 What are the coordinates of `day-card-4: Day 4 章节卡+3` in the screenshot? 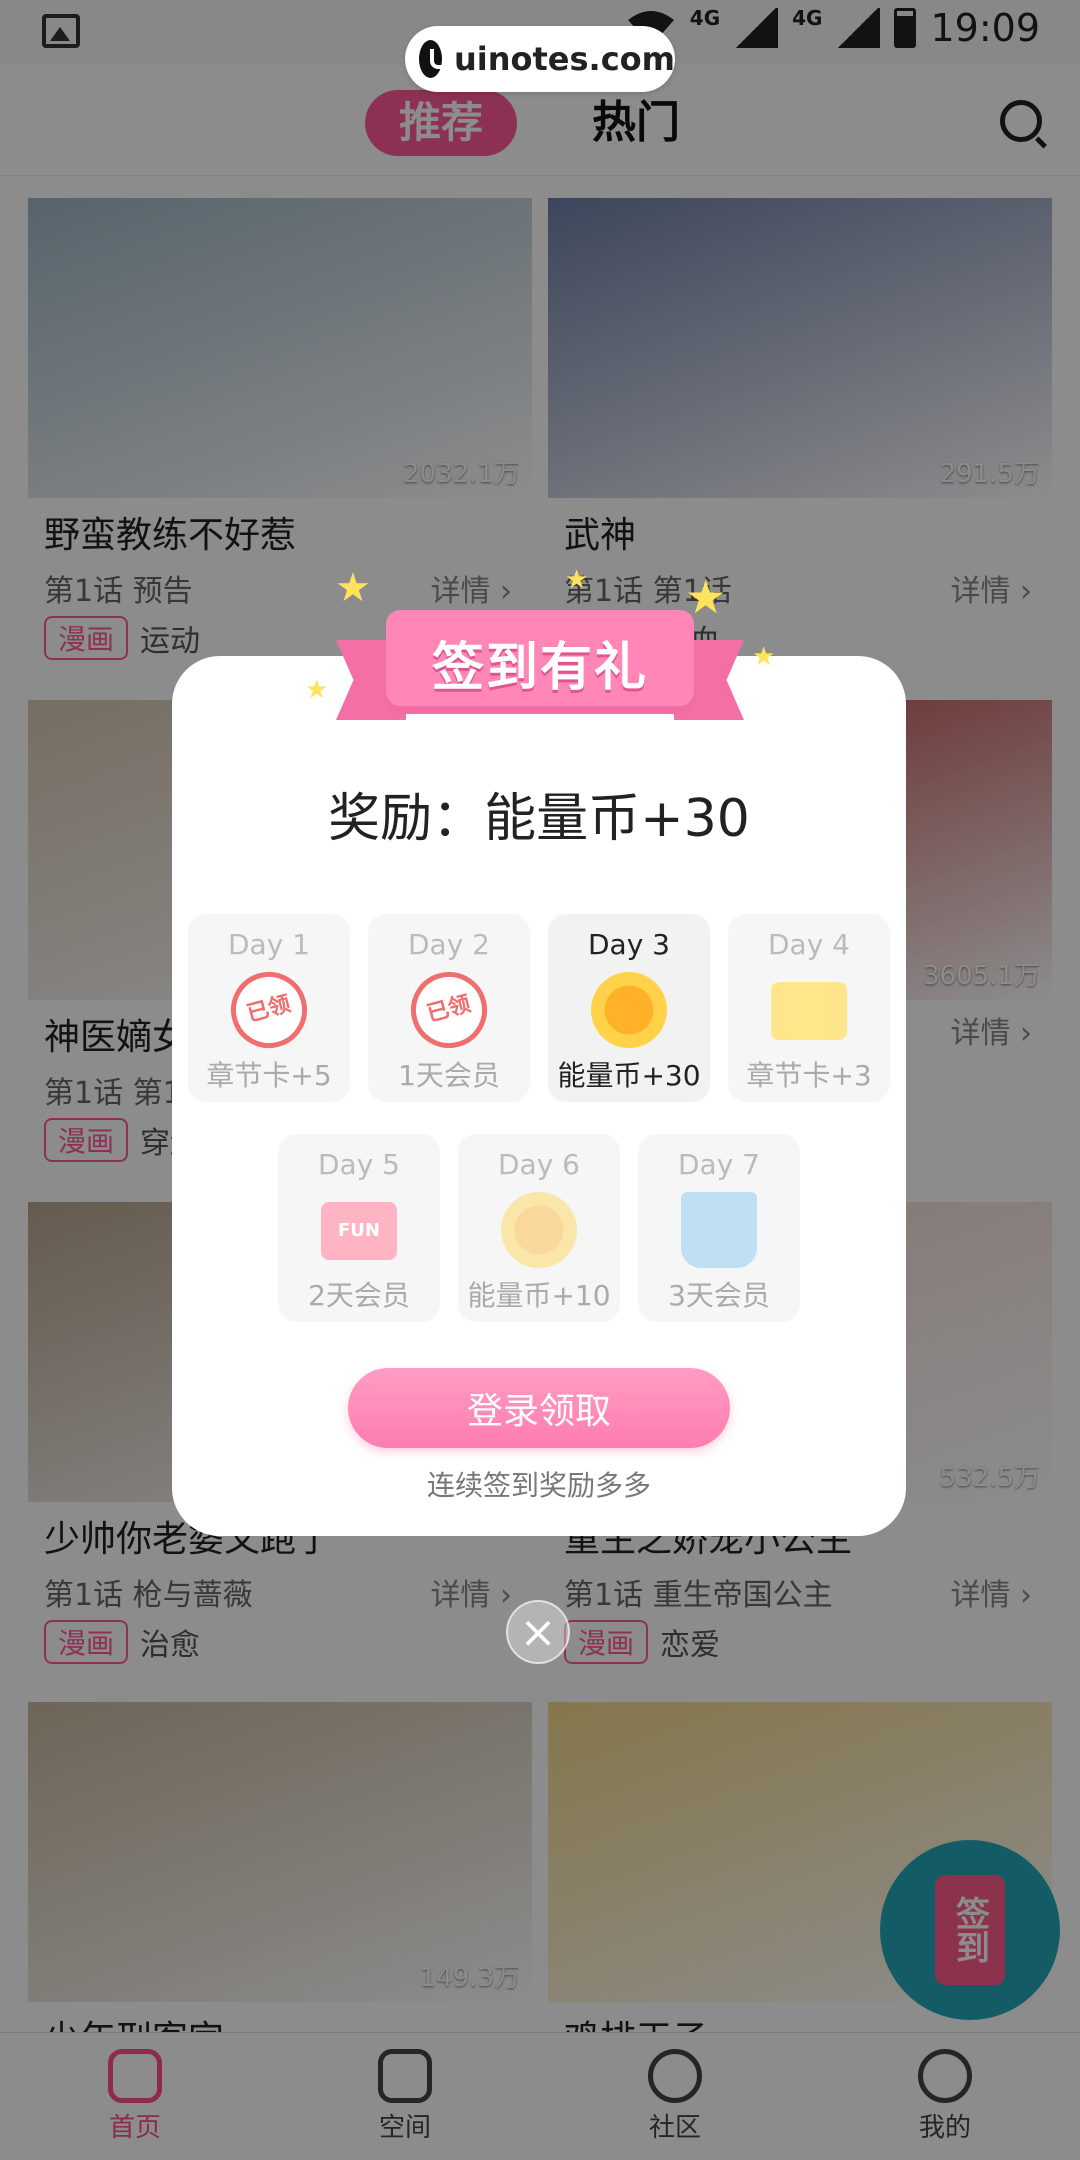 It's located at (809, 1008).